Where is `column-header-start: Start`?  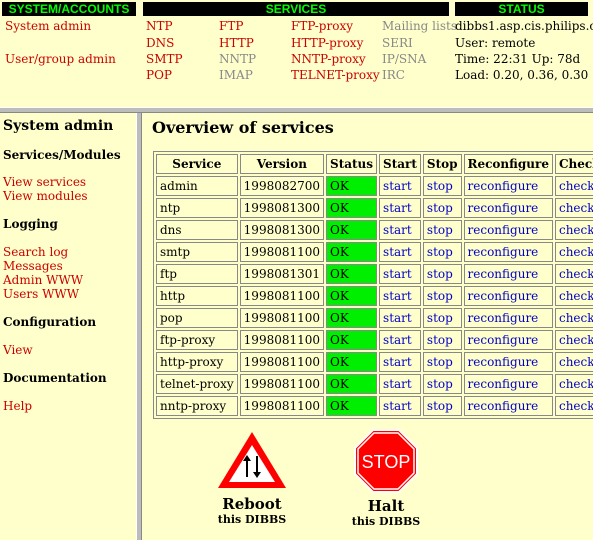 column-header-start: Start is located at coordinates (400, 164).